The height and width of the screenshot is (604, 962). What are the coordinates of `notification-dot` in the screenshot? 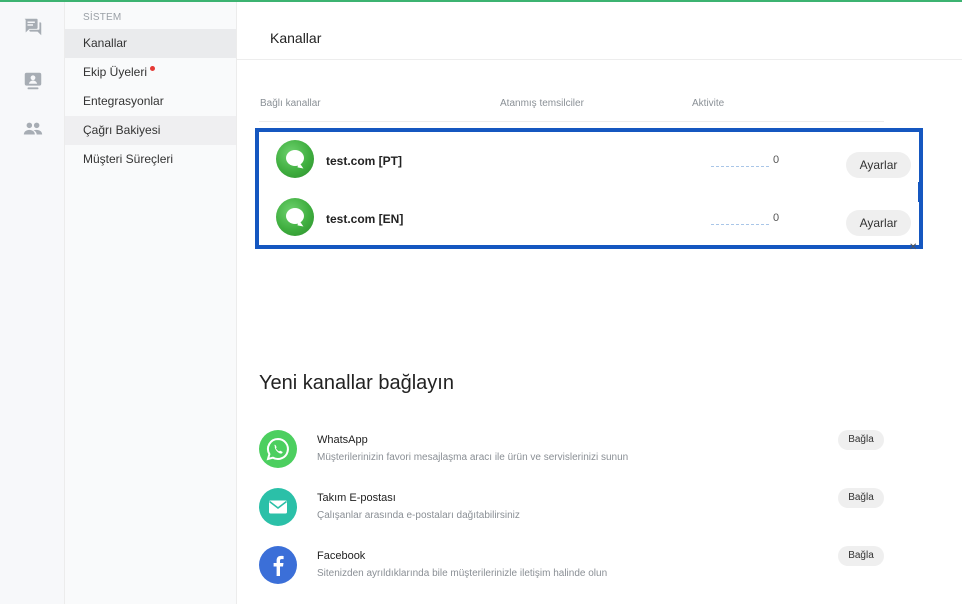 It's located at (153, 68).